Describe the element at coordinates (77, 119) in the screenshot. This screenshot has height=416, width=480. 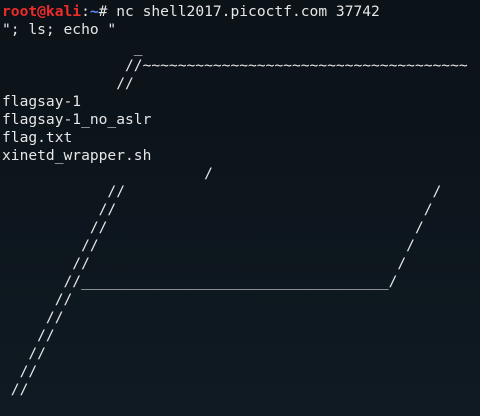
I see `output-line: flagsay-1_no_aslr` at that location.